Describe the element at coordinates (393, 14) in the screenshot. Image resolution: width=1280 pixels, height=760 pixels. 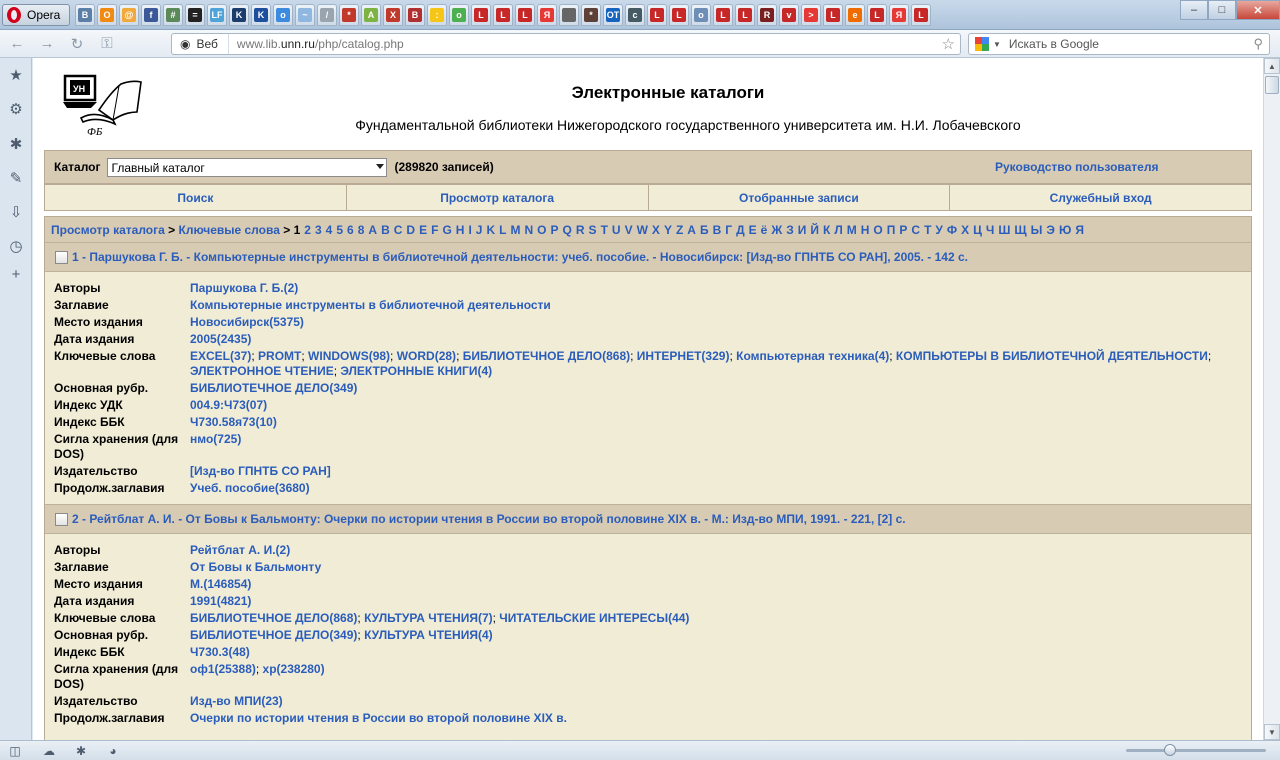
I see `browser-tab: X` at that location.